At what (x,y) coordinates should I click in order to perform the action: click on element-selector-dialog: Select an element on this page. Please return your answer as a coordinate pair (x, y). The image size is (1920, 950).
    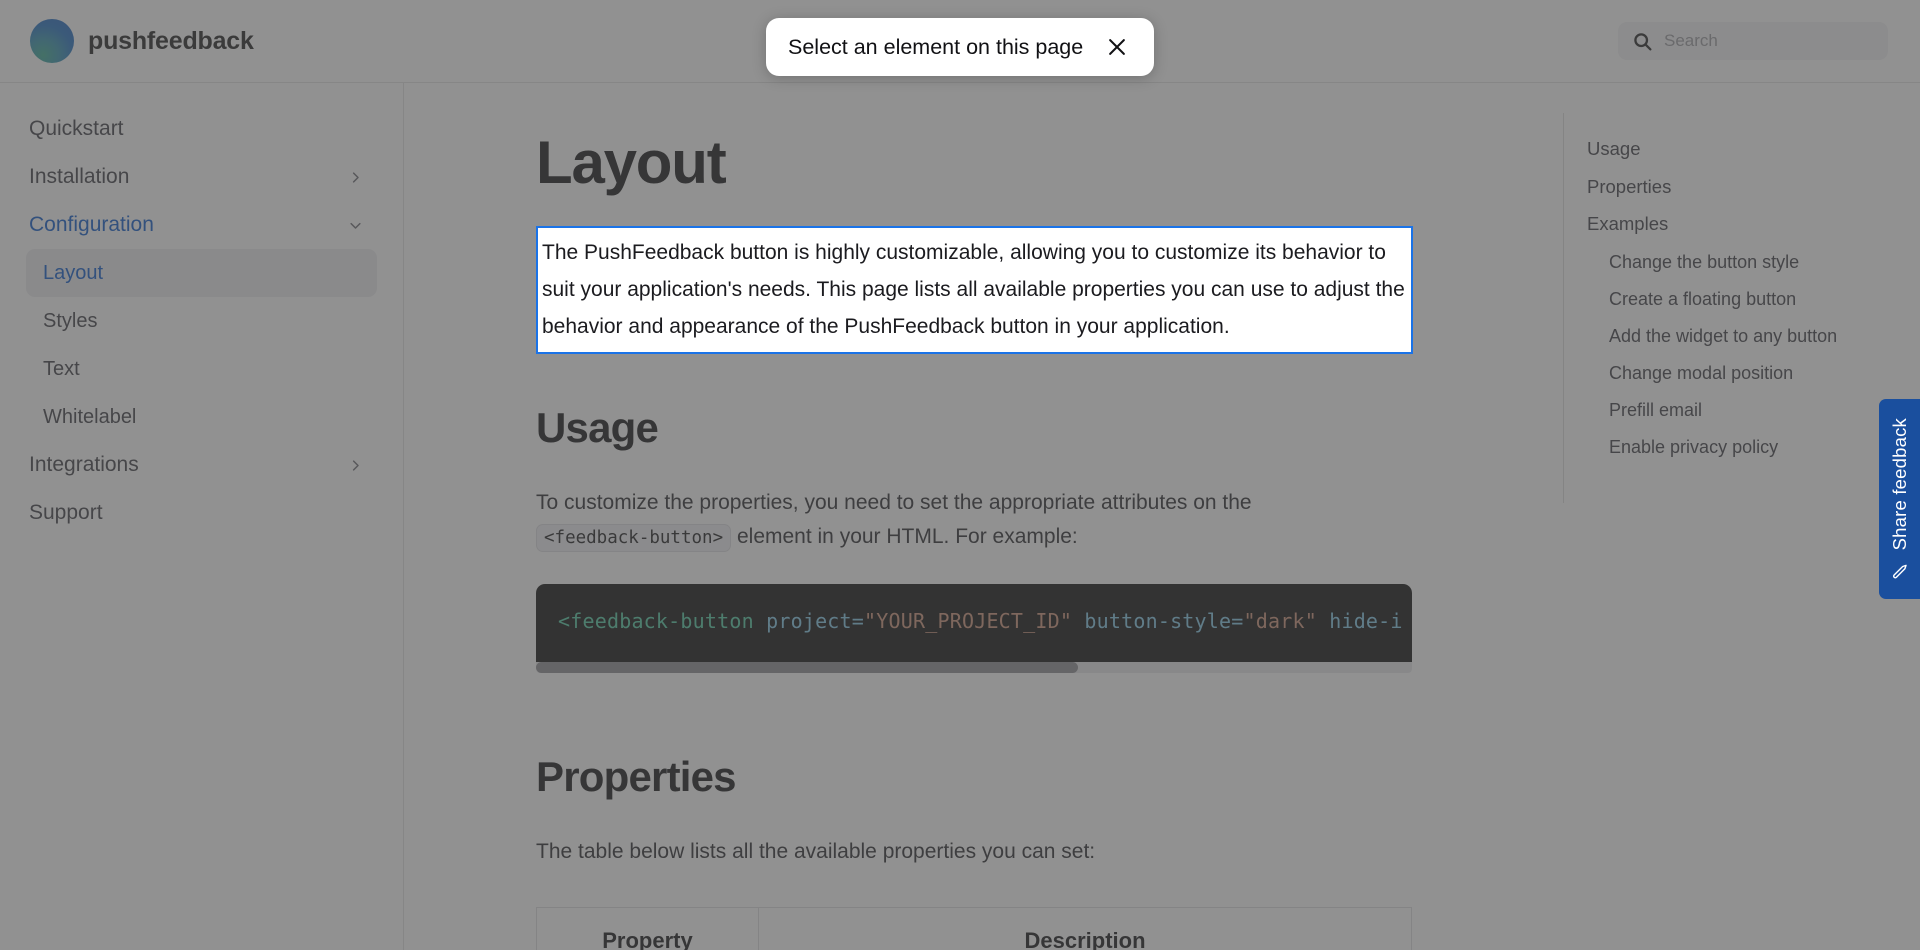
    Looking at the image, I should click on (960, 47).